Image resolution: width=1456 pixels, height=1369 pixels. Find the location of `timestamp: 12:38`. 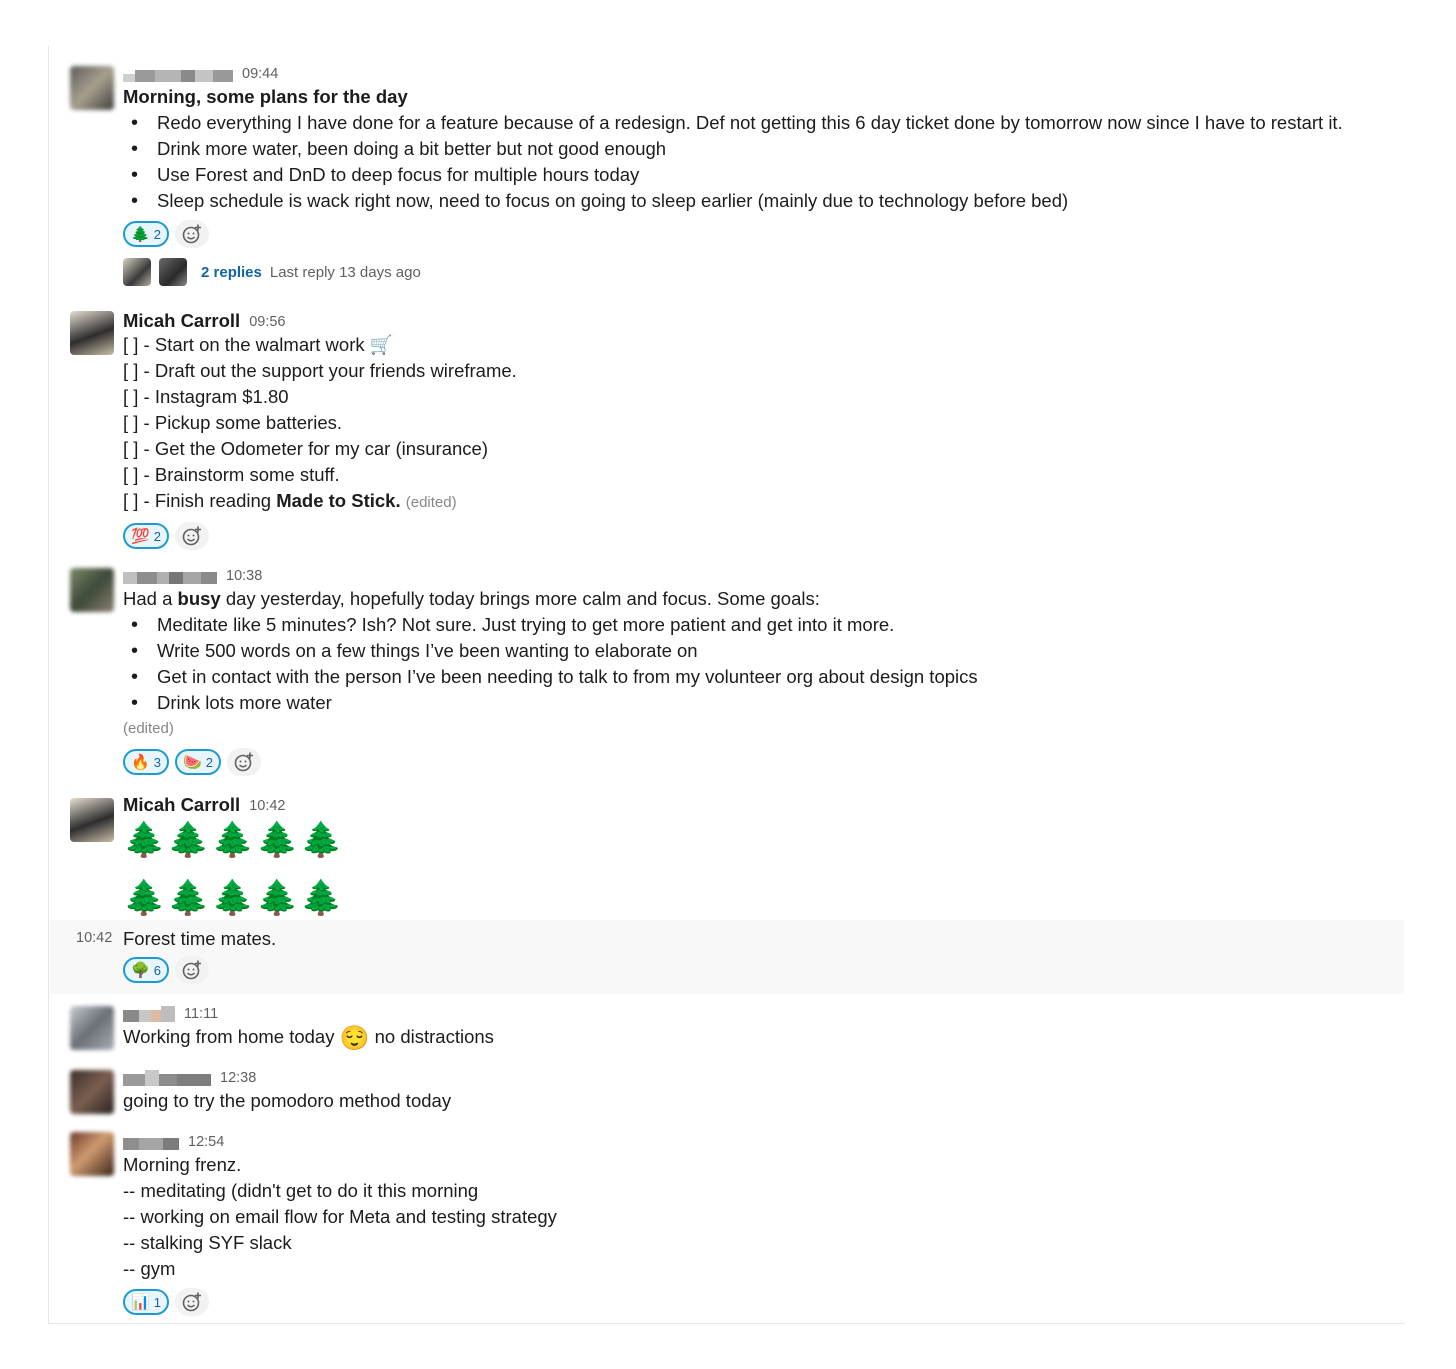

timestamp: 12:38 is located at coordinates (238, 1078).